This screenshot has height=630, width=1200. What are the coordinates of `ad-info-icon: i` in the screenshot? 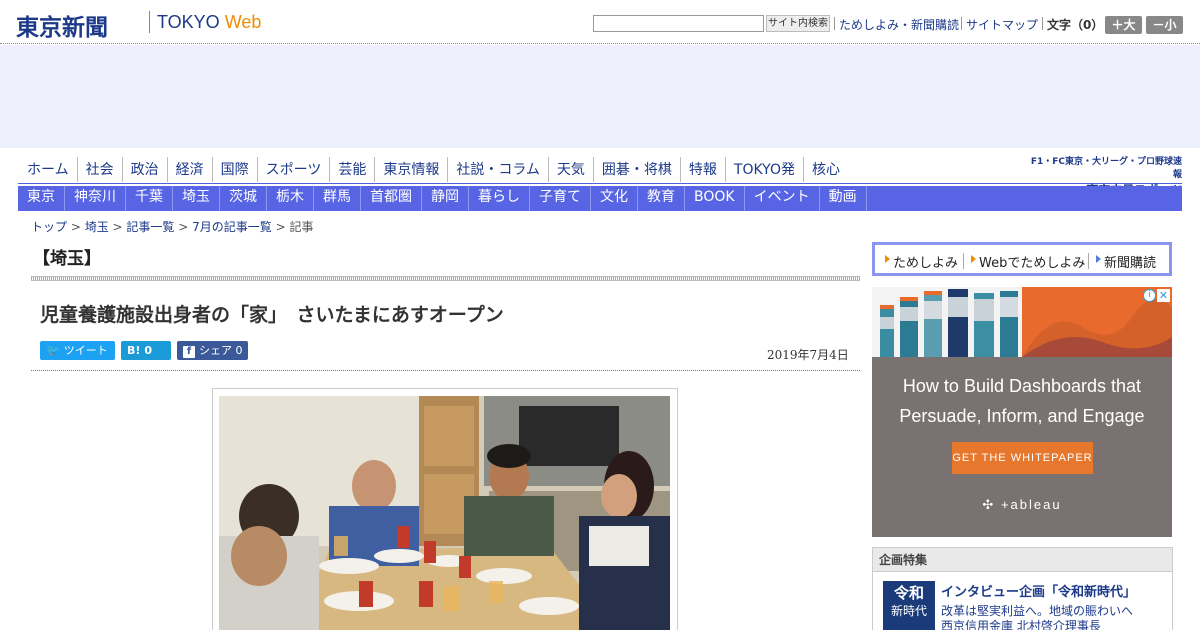 It's located at (1149, 295).